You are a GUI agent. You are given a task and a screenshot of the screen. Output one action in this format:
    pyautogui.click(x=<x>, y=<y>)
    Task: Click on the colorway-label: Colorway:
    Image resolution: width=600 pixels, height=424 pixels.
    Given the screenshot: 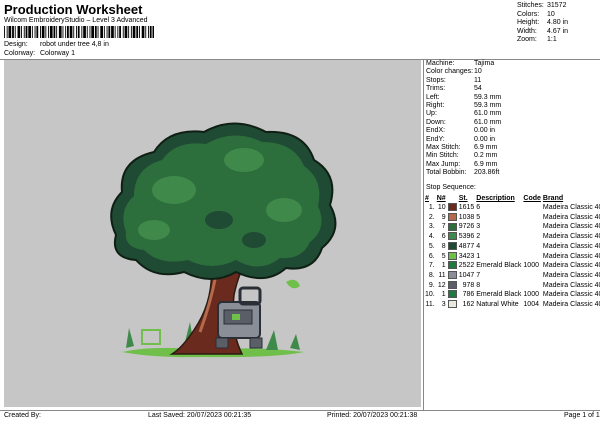 What is the action you would take?
    pyautogui.click(x=20, y=53)
    